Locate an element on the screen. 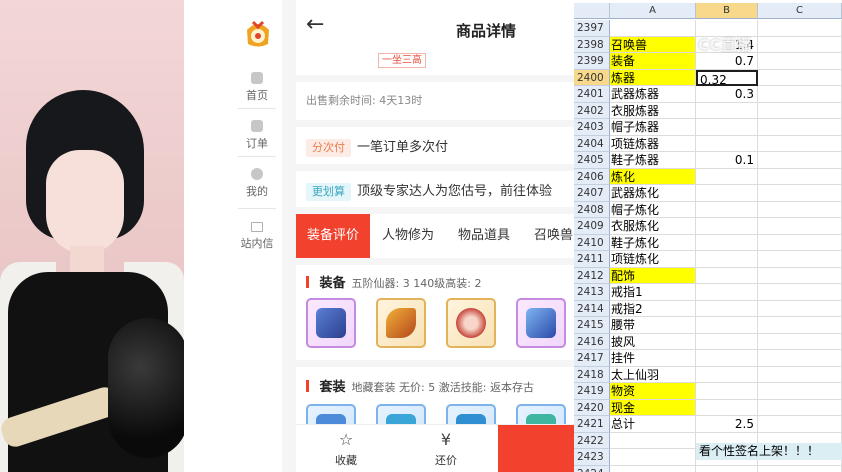 This screenshot has width=842, height=472. cell-a: 项链炼化 is located at coordinates (653, 259).